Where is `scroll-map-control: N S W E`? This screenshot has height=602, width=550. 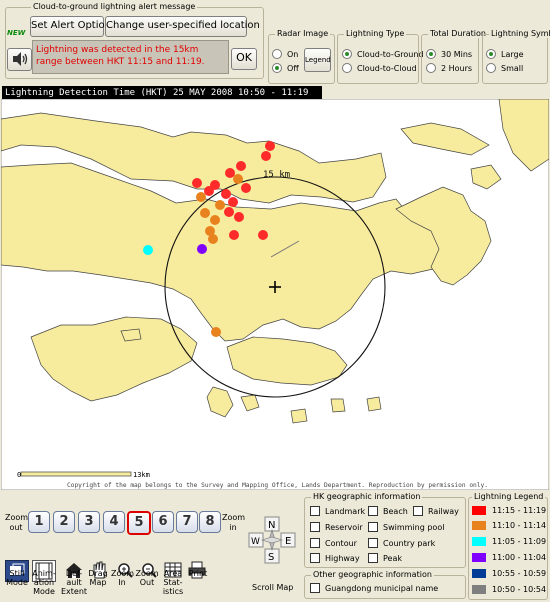 scroll-map-control: N S W E is located at coordinates (273, 541).